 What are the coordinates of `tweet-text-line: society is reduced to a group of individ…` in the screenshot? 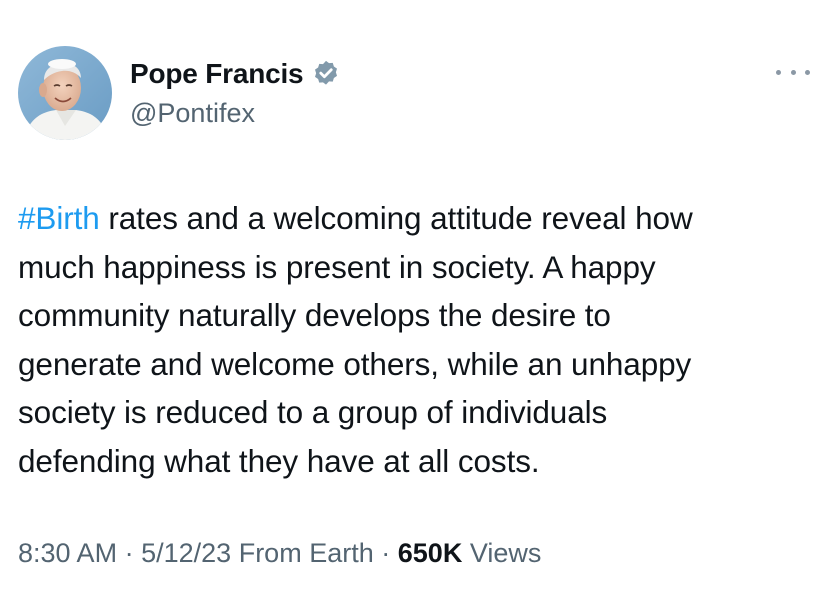 It's located at (313, 412).